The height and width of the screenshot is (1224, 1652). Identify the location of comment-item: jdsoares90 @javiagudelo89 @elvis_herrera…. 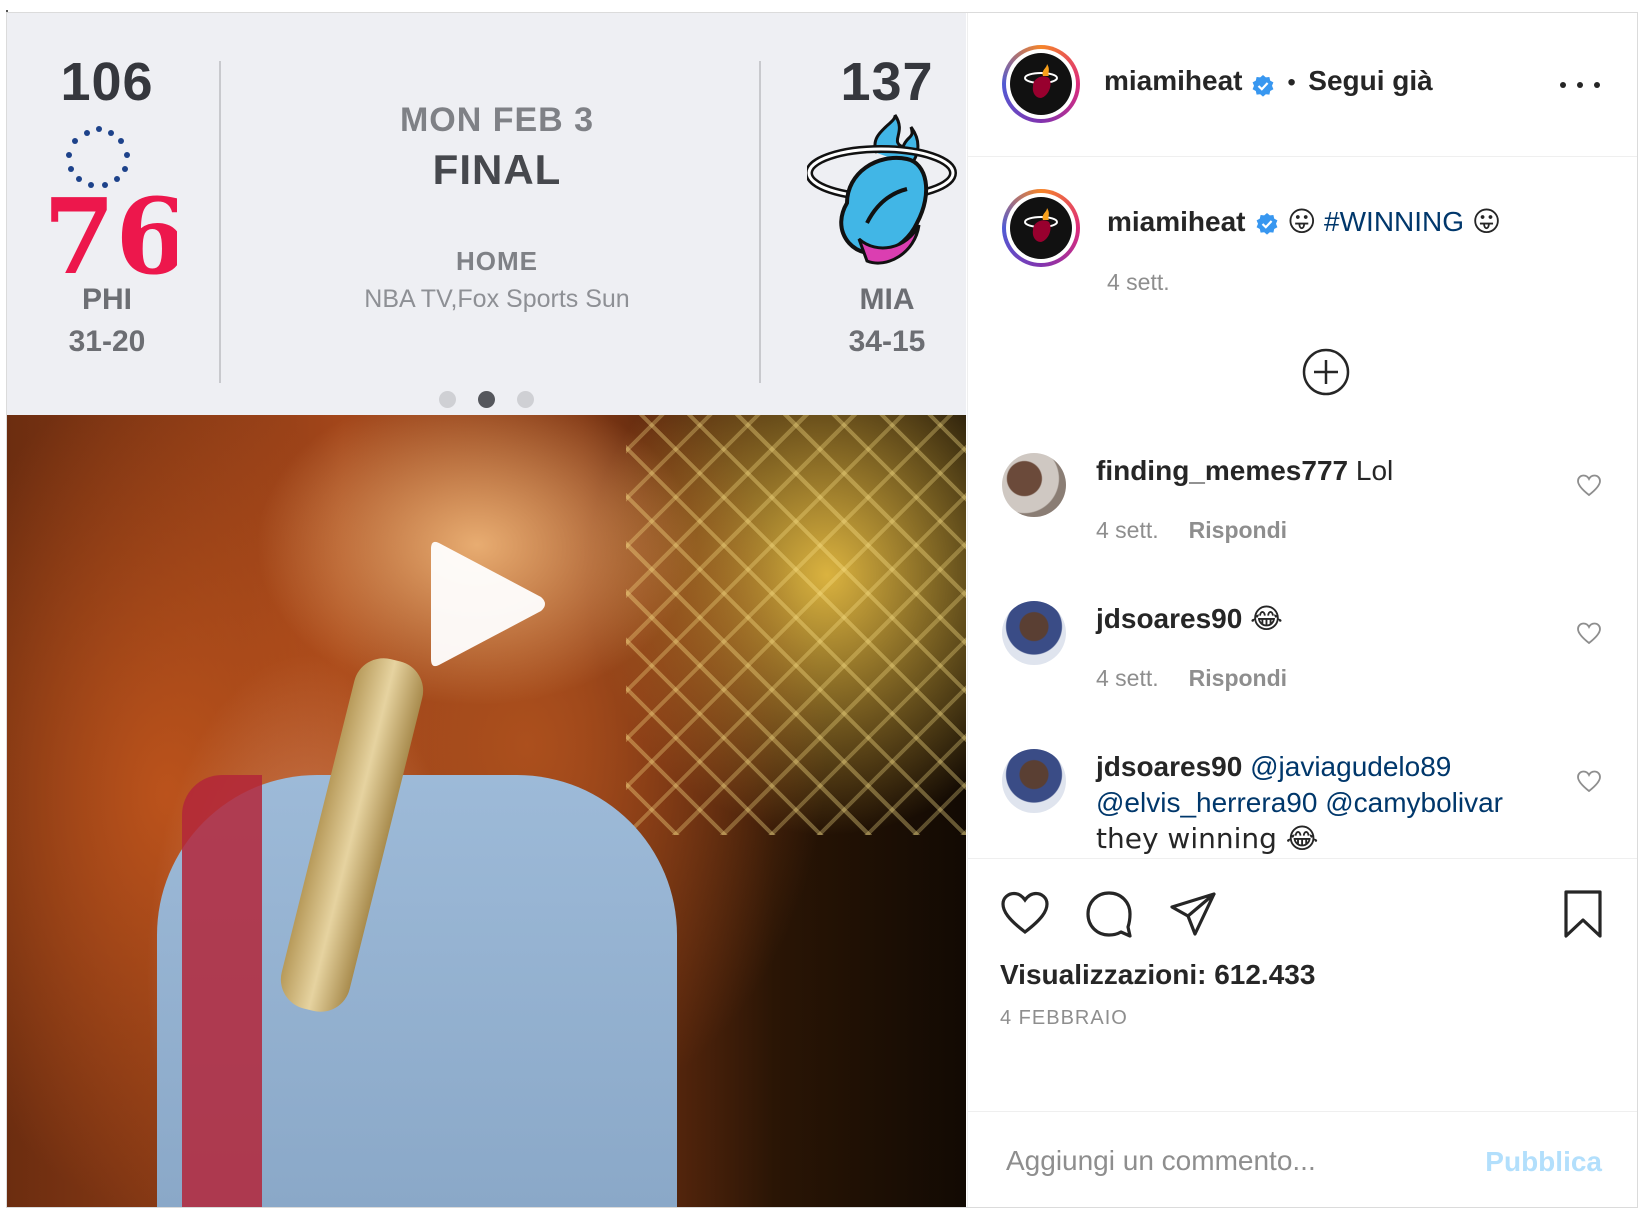
(1302, 809).